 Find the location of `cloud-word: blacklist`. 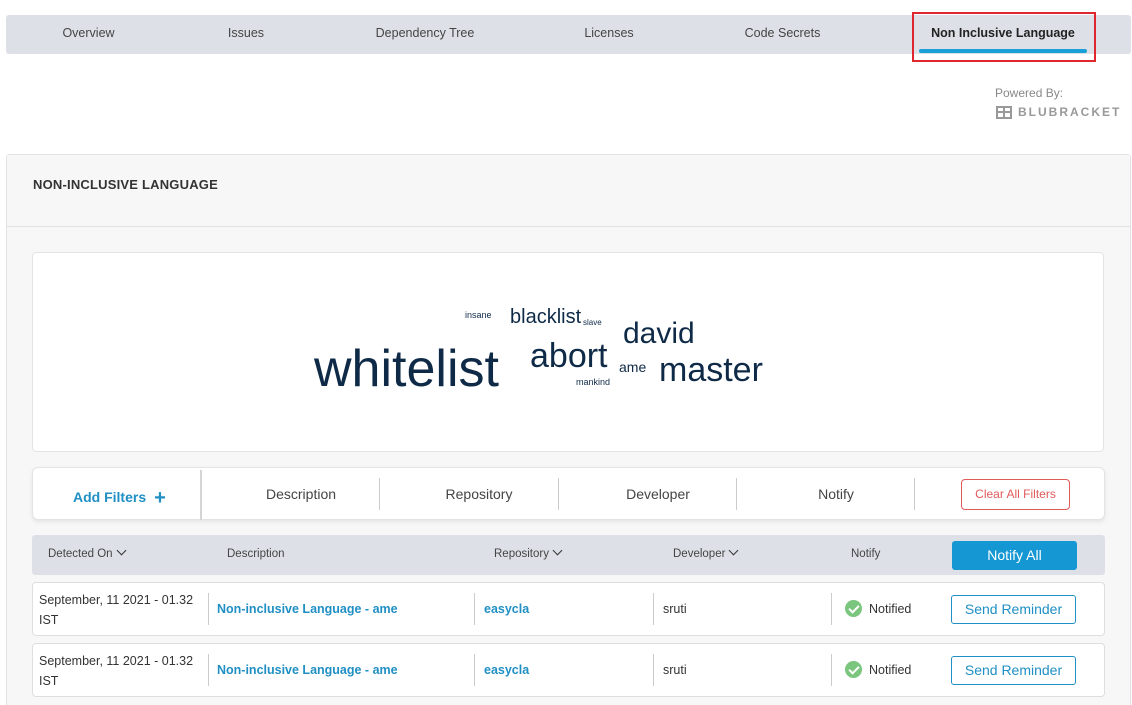

cloud-word: blacklist is located at coordinates (545, 317).